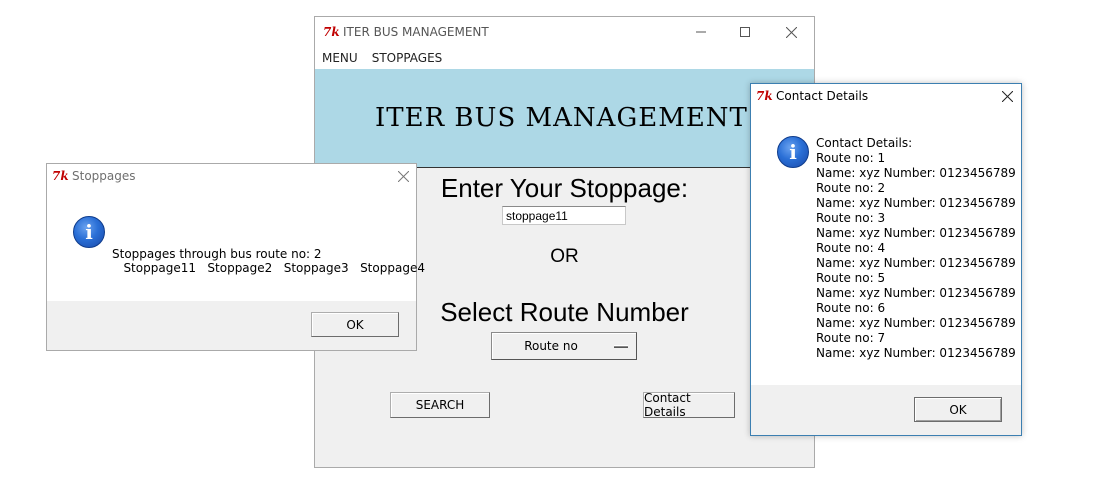 This screenshot has width=1097, height=500. I want to click on main-window-title: ITER BUS MANAGEMENT, so click(416, 32).